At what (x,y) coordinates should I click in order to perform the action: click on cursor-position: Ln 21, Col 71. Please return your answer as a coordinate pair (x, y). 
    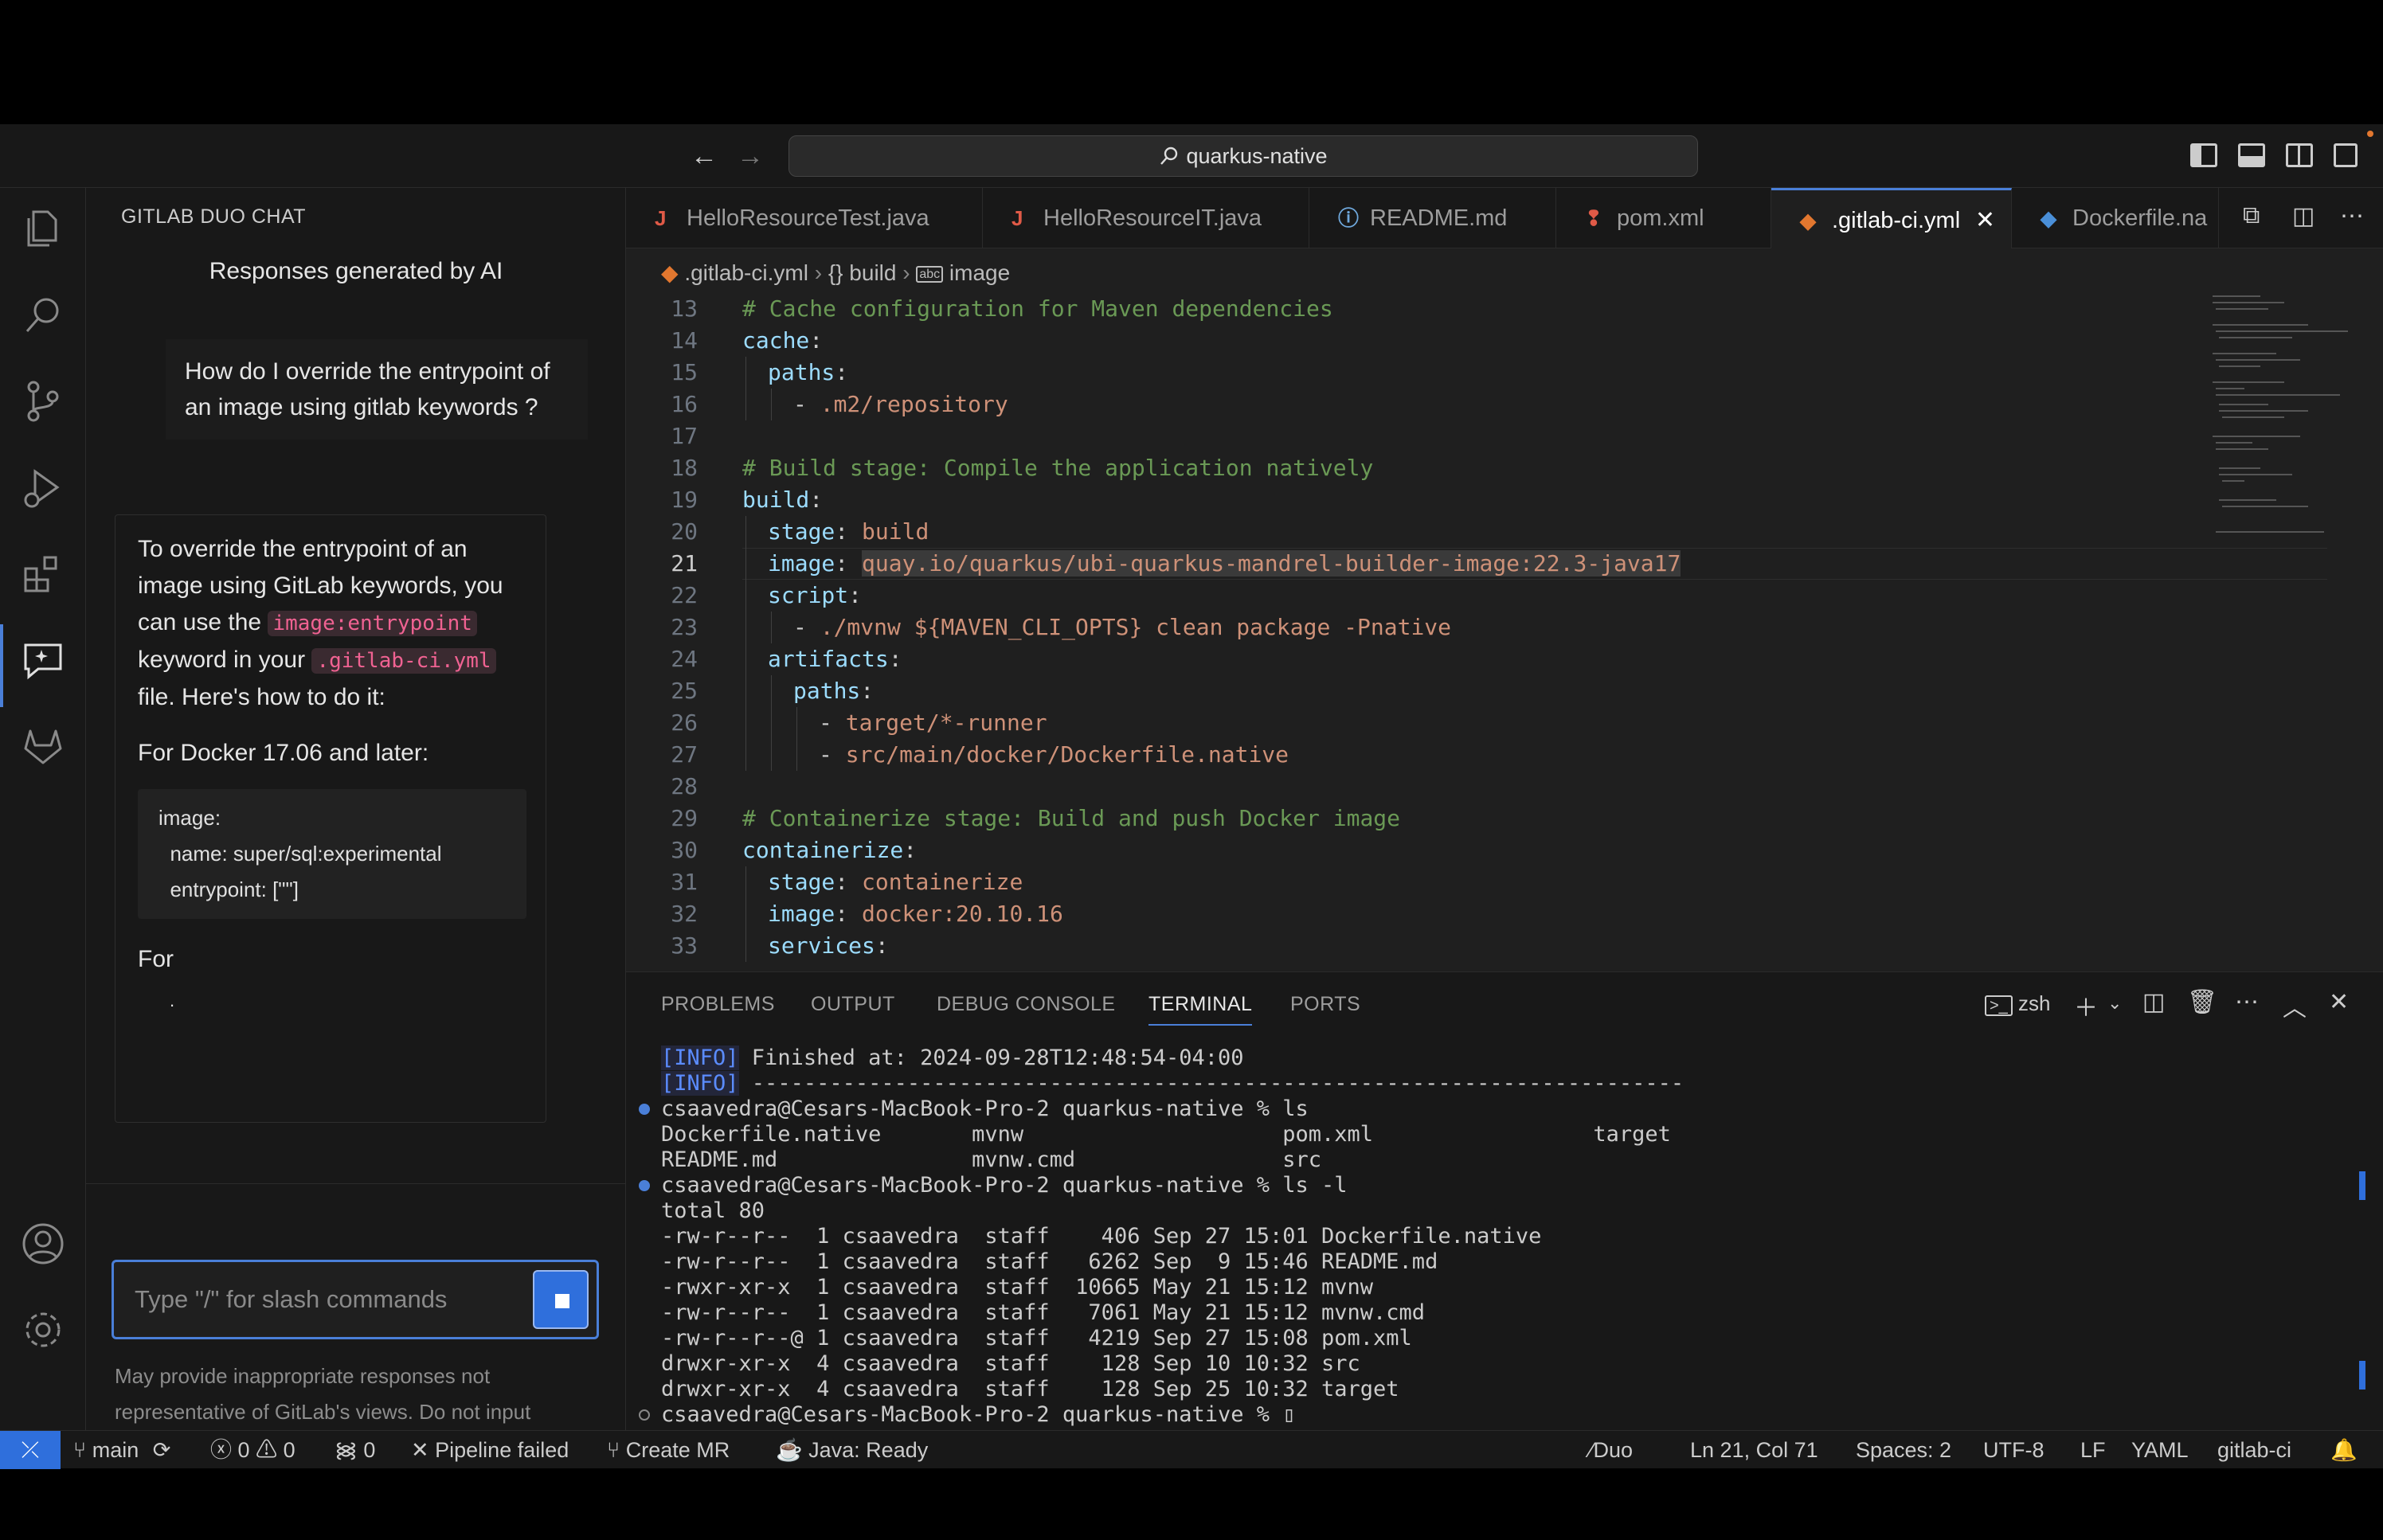
    Looking at the image, I should click on (1754, 1450).